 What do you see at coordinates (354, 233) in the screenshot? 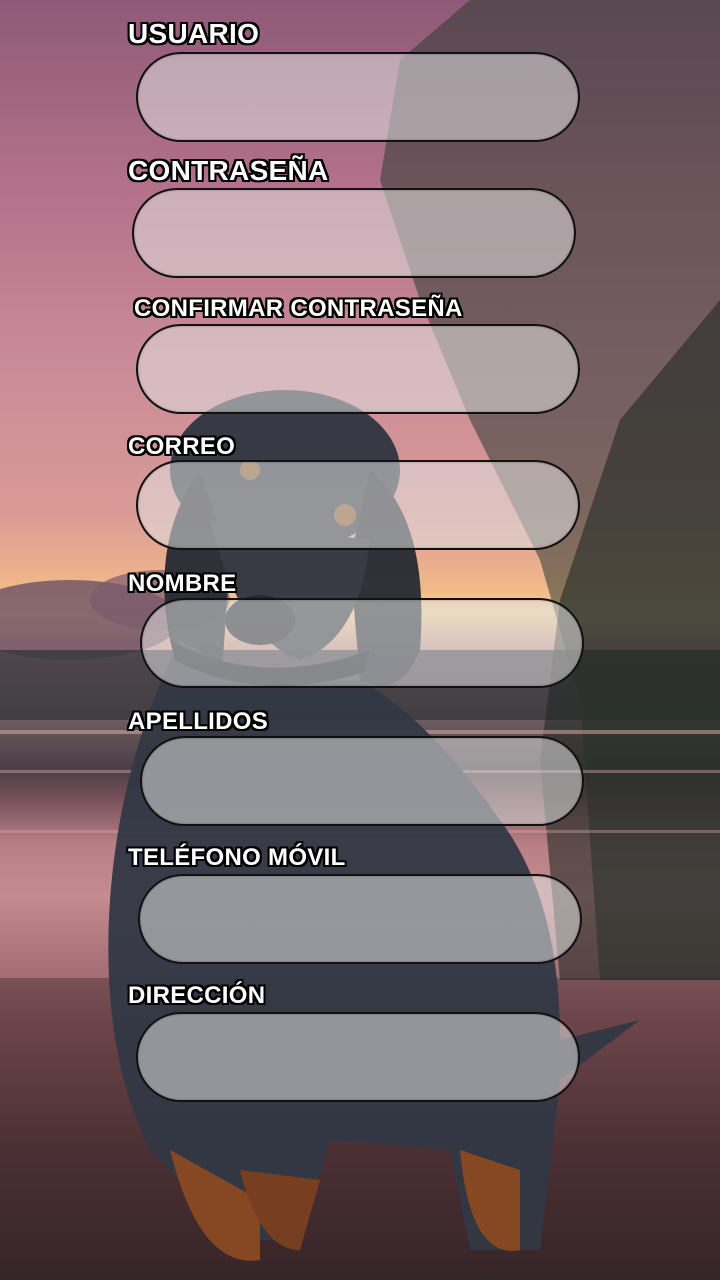
I see `contrasena-input` at bounding box center [354, 233].